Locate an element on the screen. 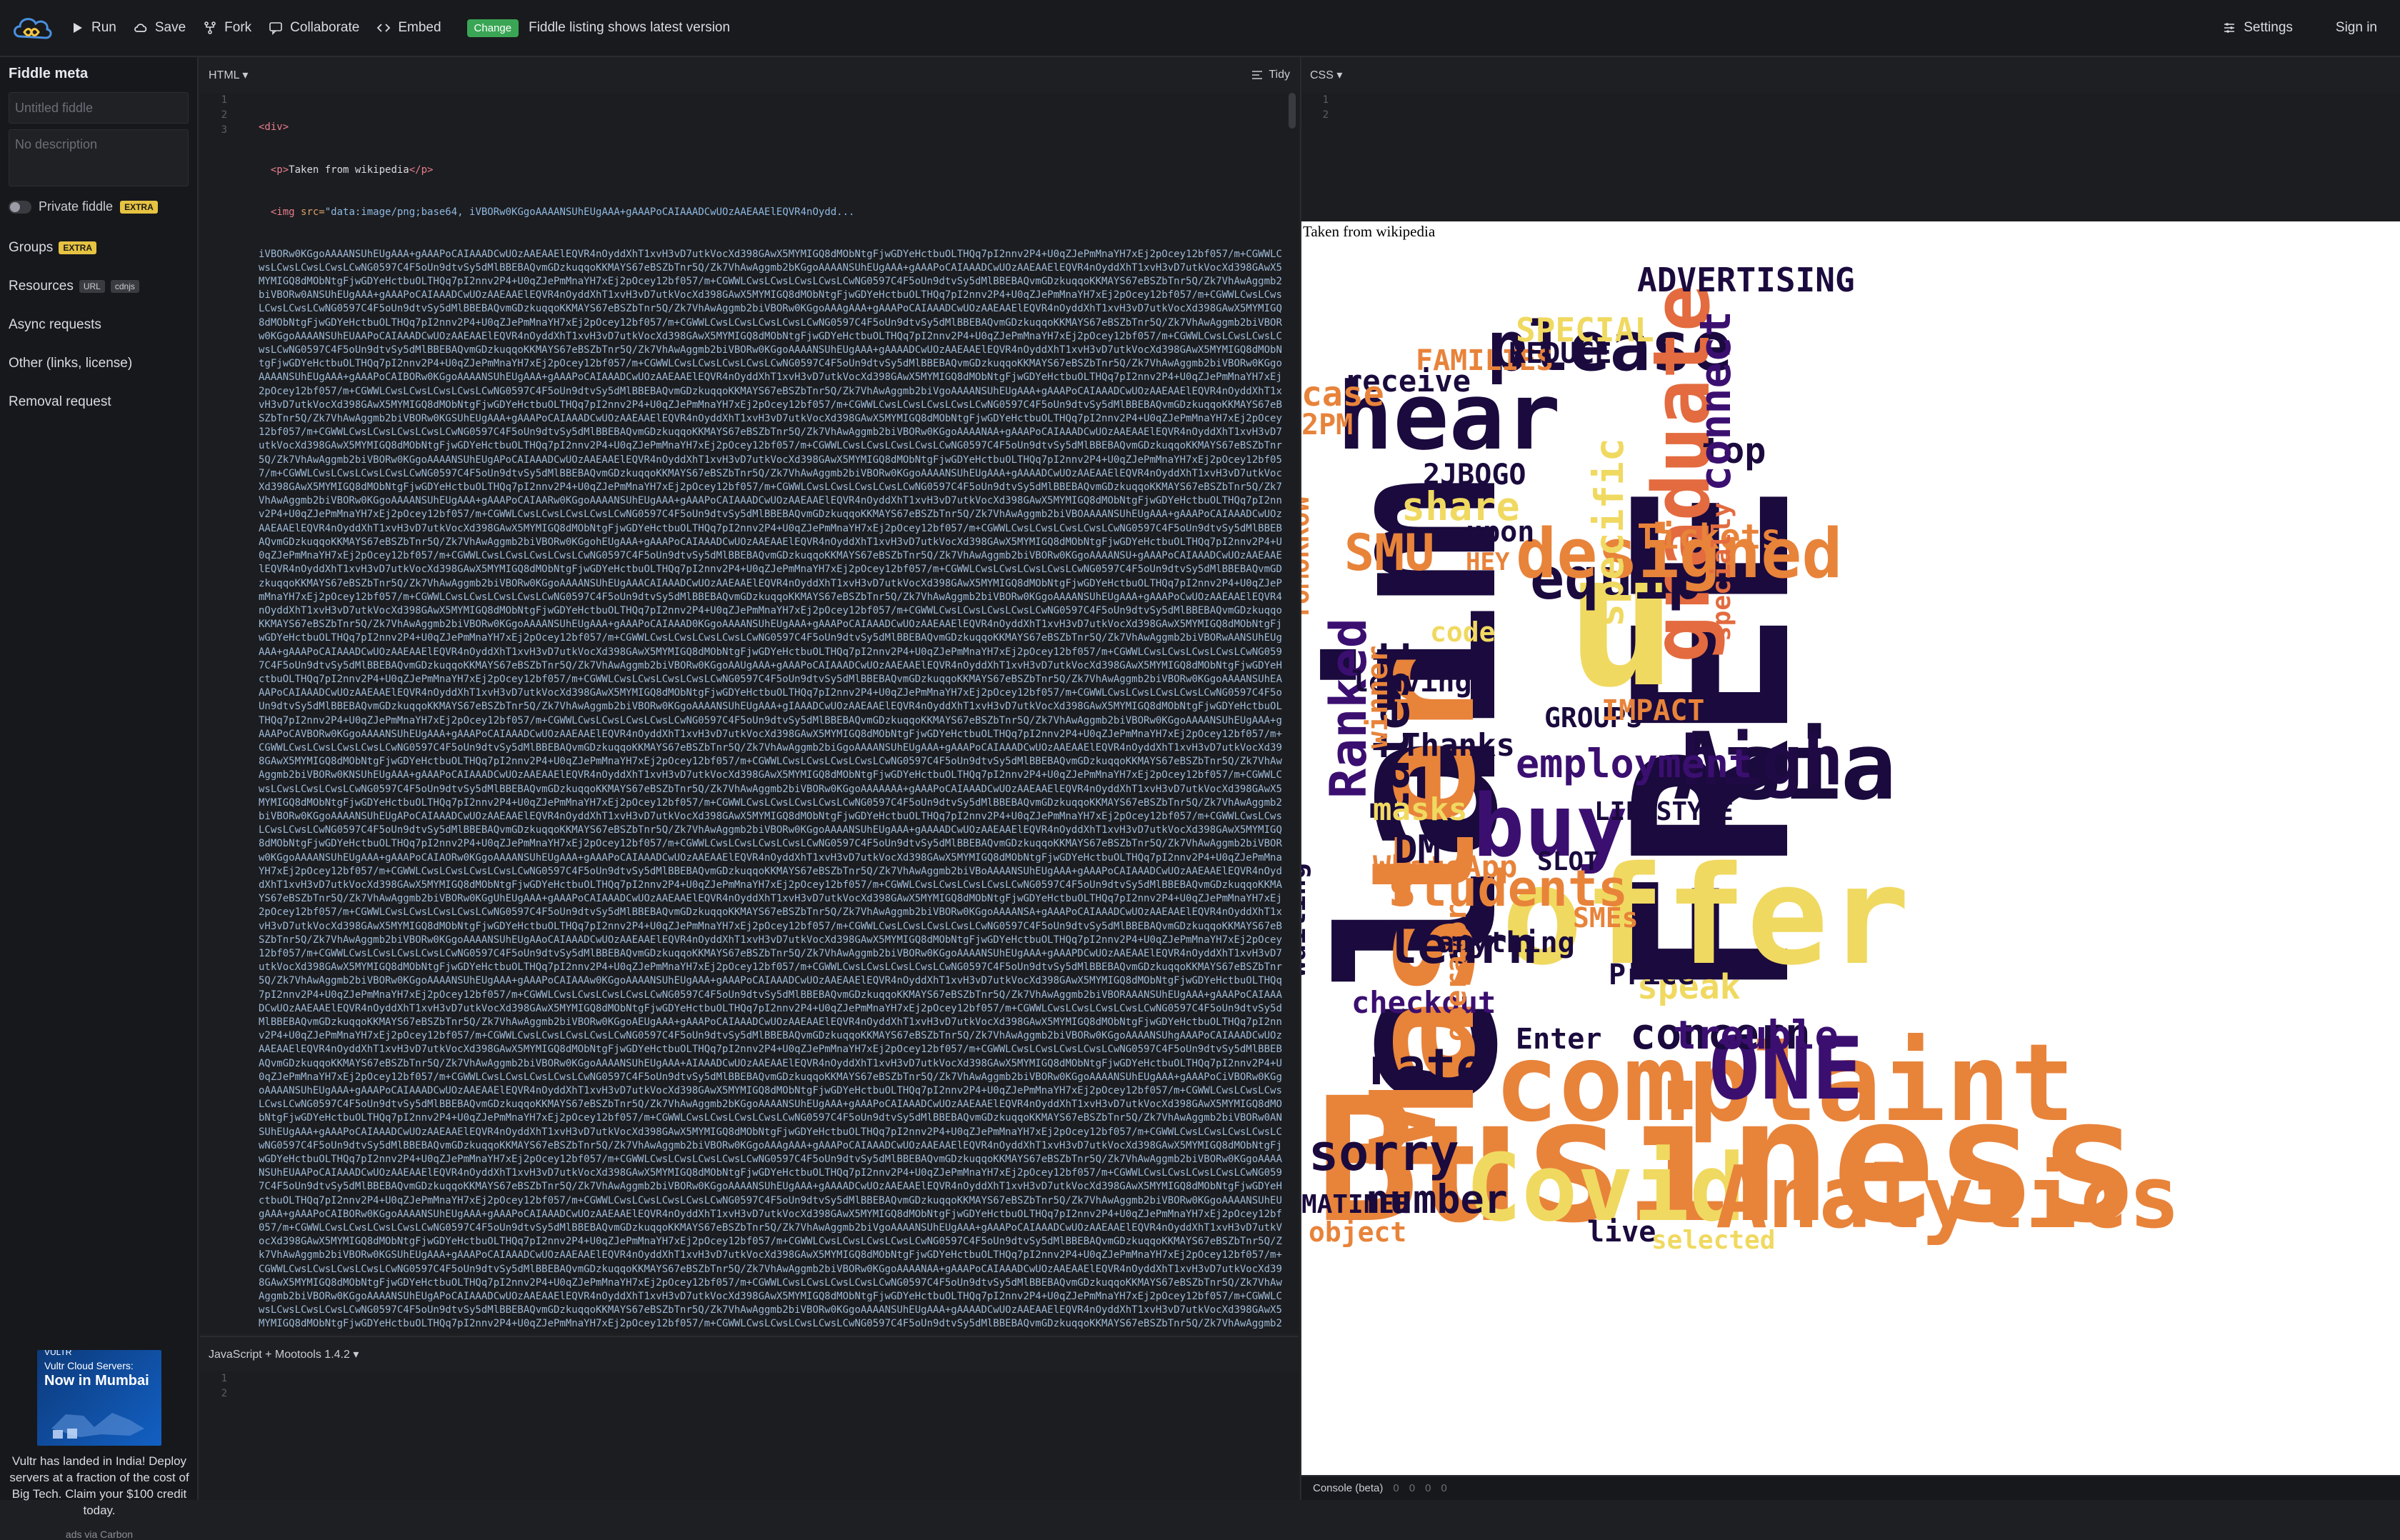  run-label: Run is located at coordinates (103, 27).